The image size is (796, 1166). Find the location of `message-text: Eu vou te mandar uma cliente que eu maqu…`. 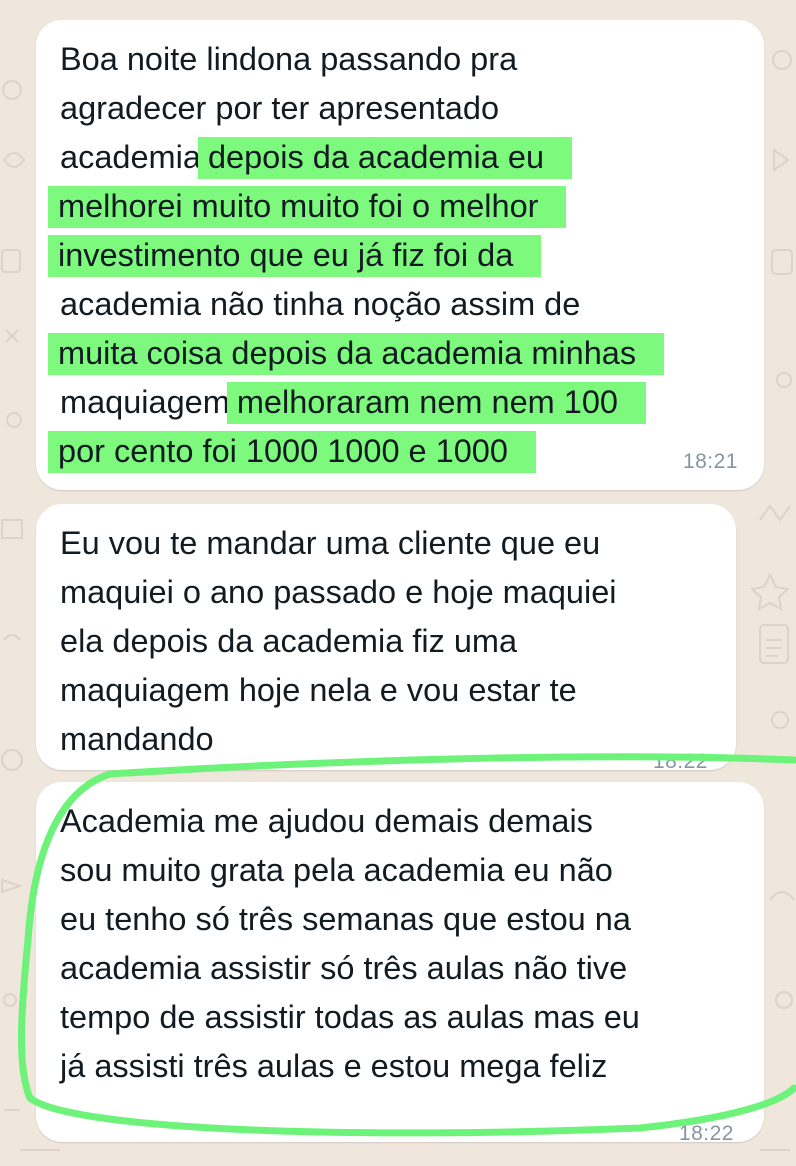

message-text: Eu vou te mandar uma cliente que eu maqu… is located at coordinates (338, 641).